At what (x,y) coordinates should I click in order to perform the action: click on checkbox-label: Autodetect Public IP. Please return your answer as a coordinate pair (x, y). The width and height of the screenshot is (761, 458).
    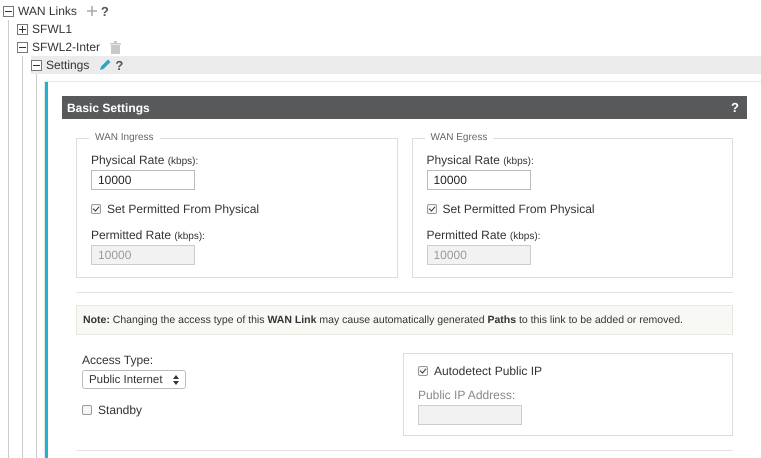
    Looking at the image, I should click on (488, 371).